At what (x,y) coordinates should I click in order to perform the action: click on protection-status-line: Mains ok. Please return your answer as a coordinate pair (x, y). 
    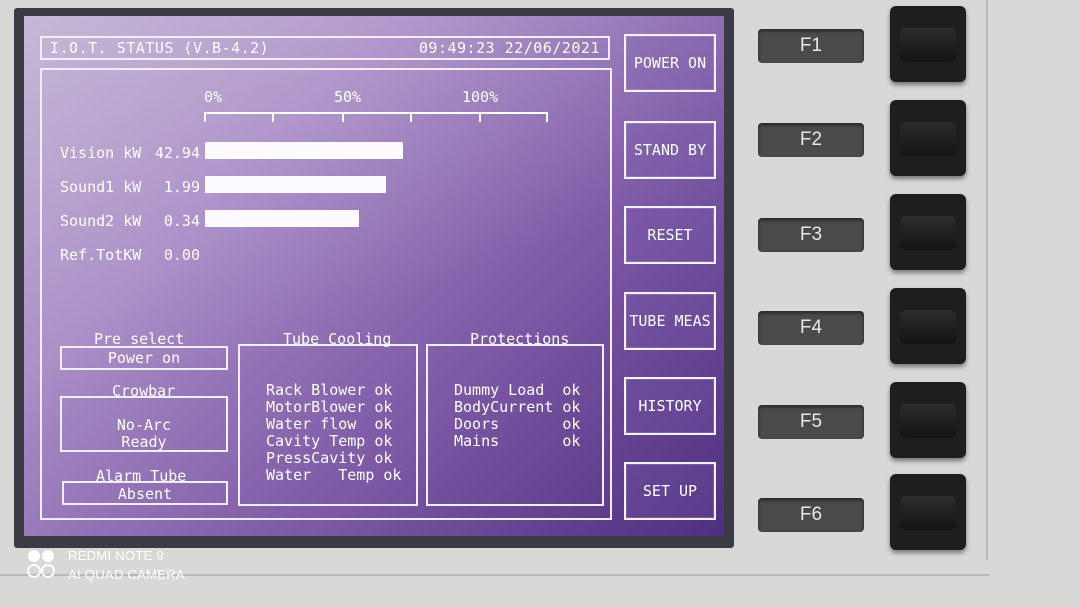
    Looking at the image, I should click on (517, 441).